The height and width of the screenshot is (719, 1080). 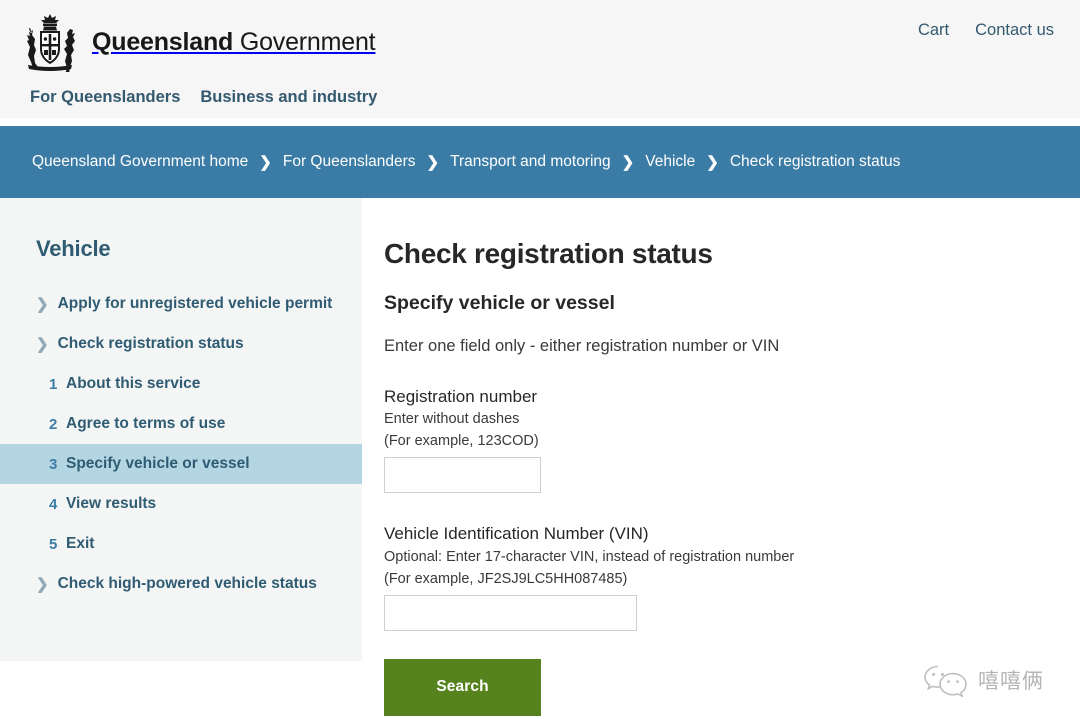 I want to click on brand-wordmark: Queensland Government, so click(x=234, y=42).